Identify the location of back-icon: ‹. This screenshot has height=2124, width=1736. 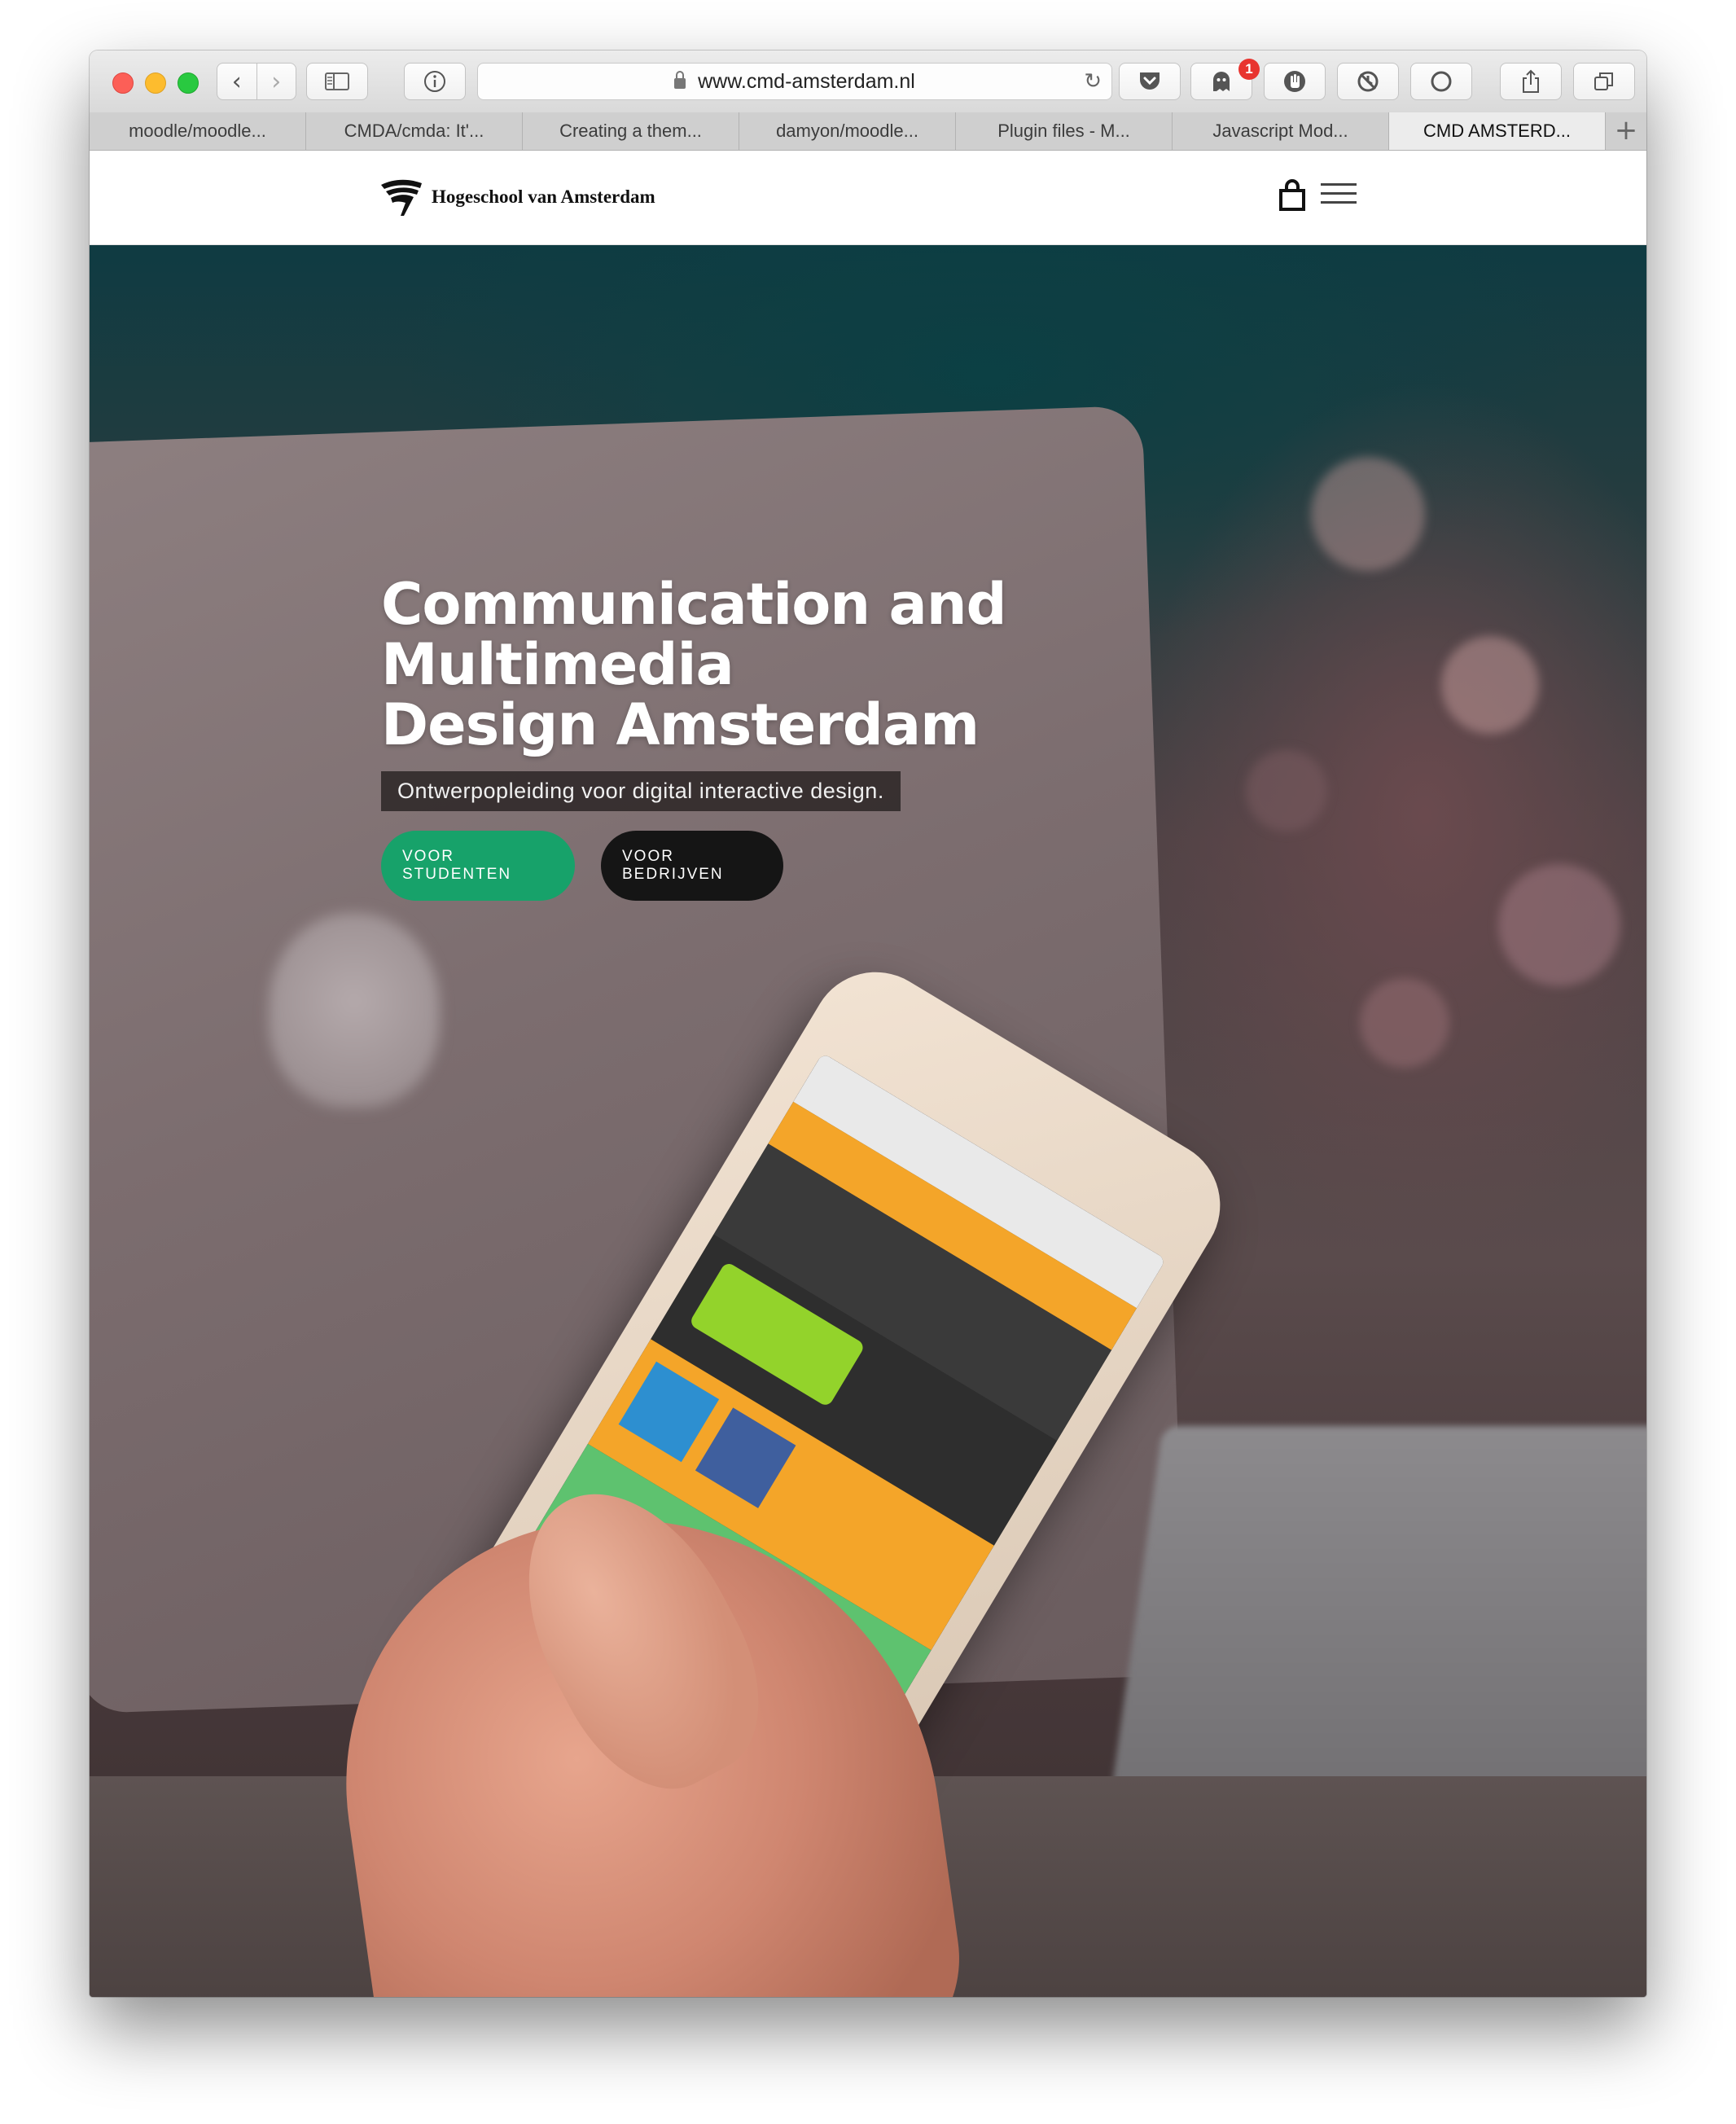
(236, 81).